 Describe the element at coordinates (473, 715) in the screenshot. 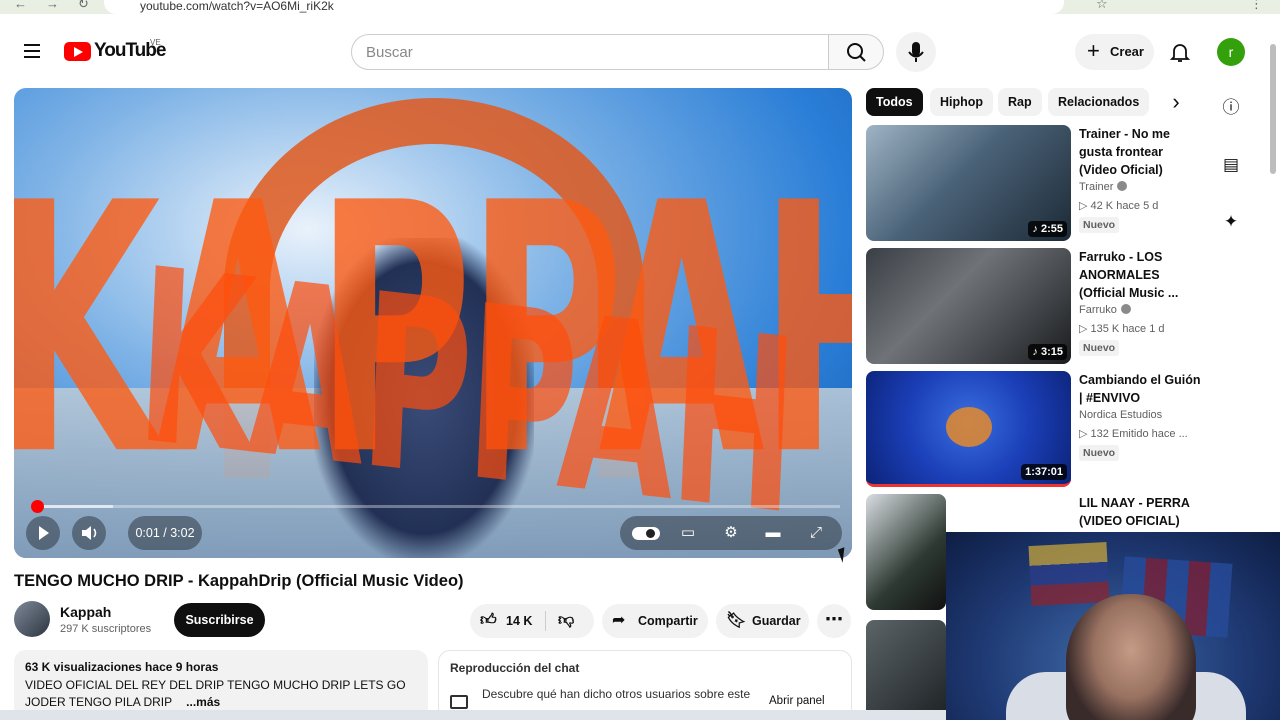

I see `os-taskbar` at that location.